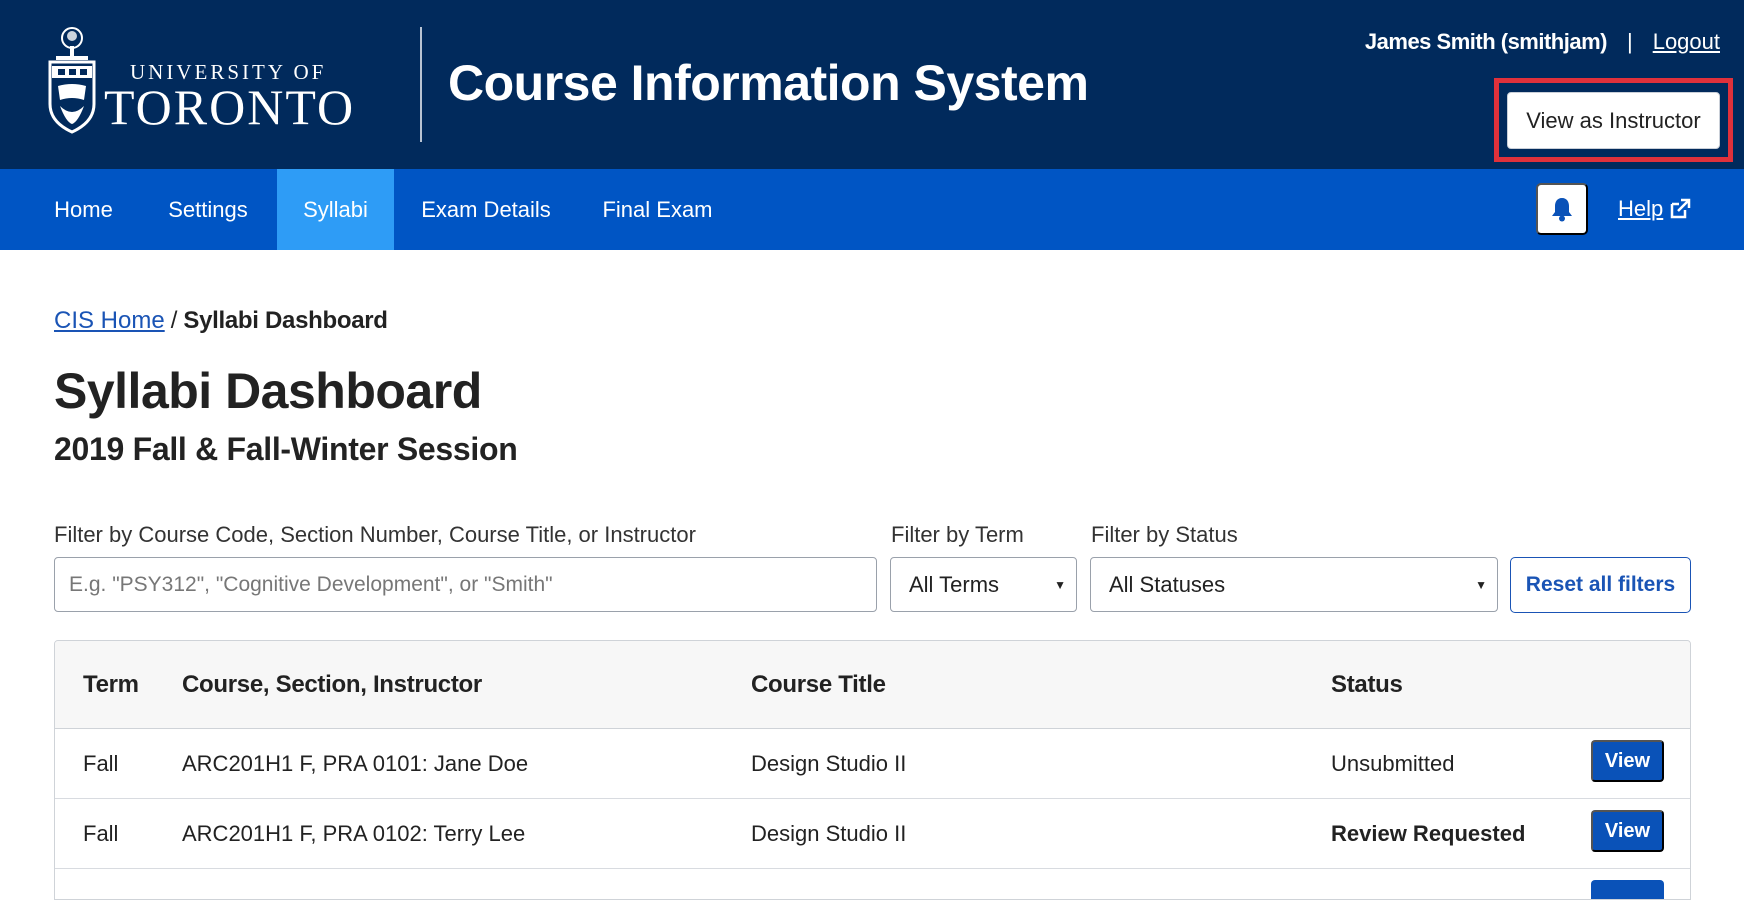  What do you see at coordinates (230, 107) in the screenshot?
I see `logo-text-toronto: TORONTO` at bounding box center [230, 107].